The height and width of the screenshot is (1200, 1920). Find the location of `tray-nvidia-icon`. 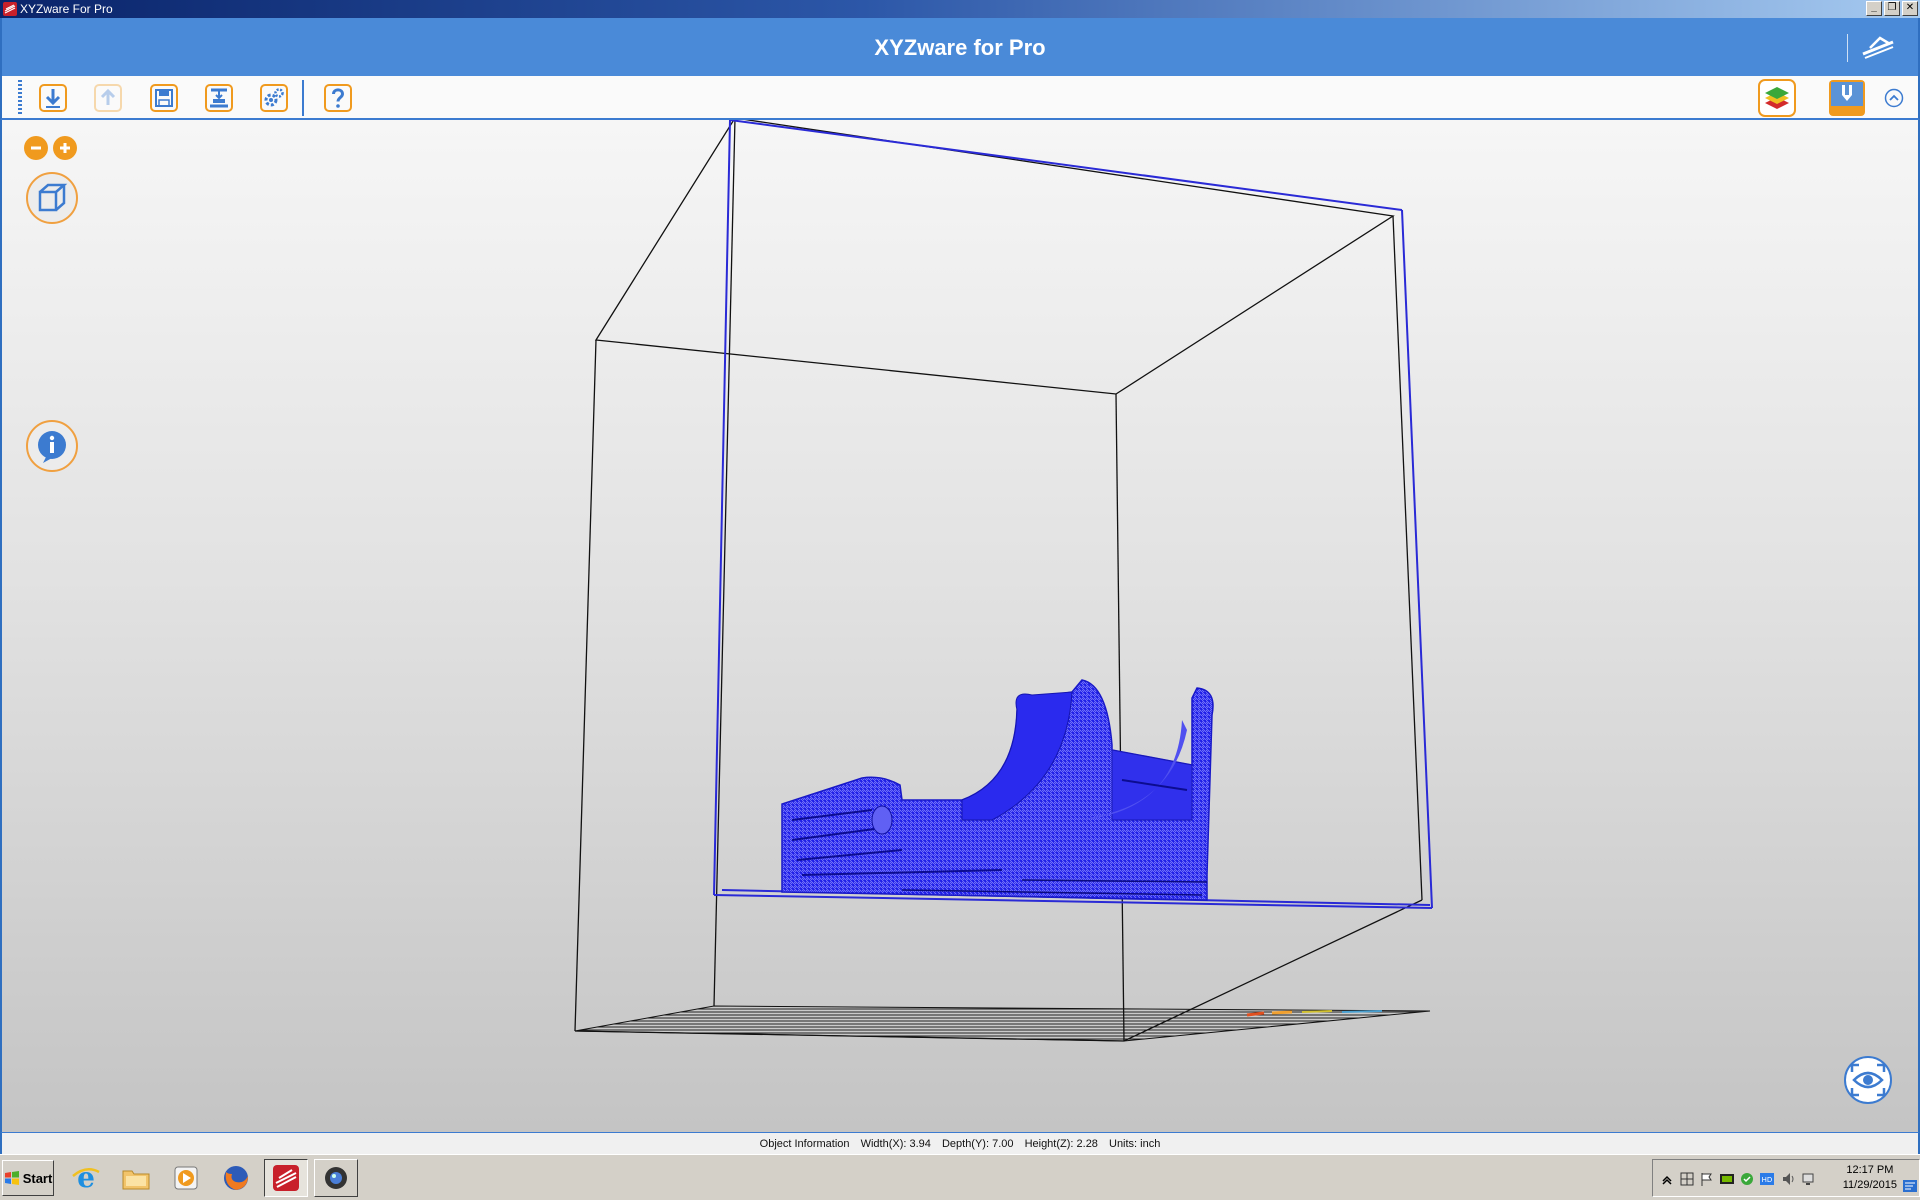

tray-nvidia-icon is located at coordinates (1727, 1179).